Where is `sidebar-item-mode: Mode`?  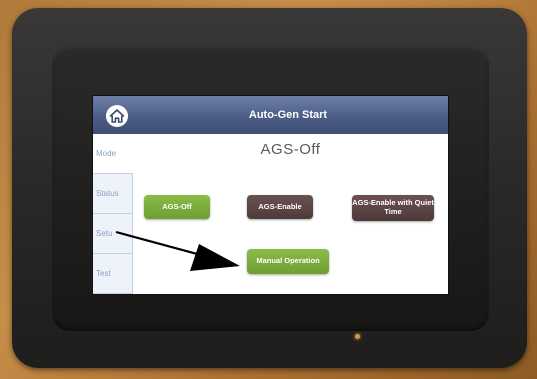 sidebar-item-mode: Mode is located at coordinates (113, 154).